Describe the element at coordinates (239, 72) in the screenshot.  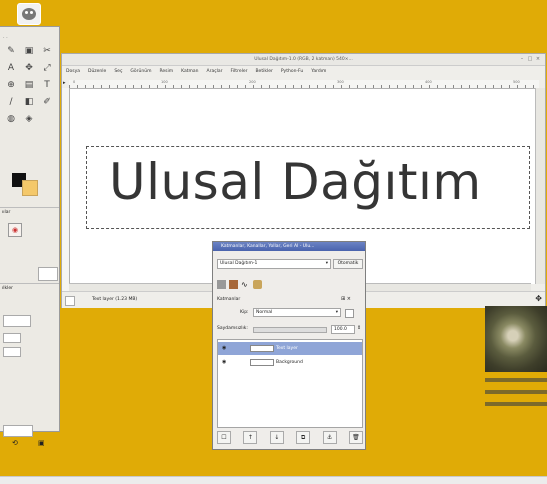
I see `menu-item: Filtreler` at that location.